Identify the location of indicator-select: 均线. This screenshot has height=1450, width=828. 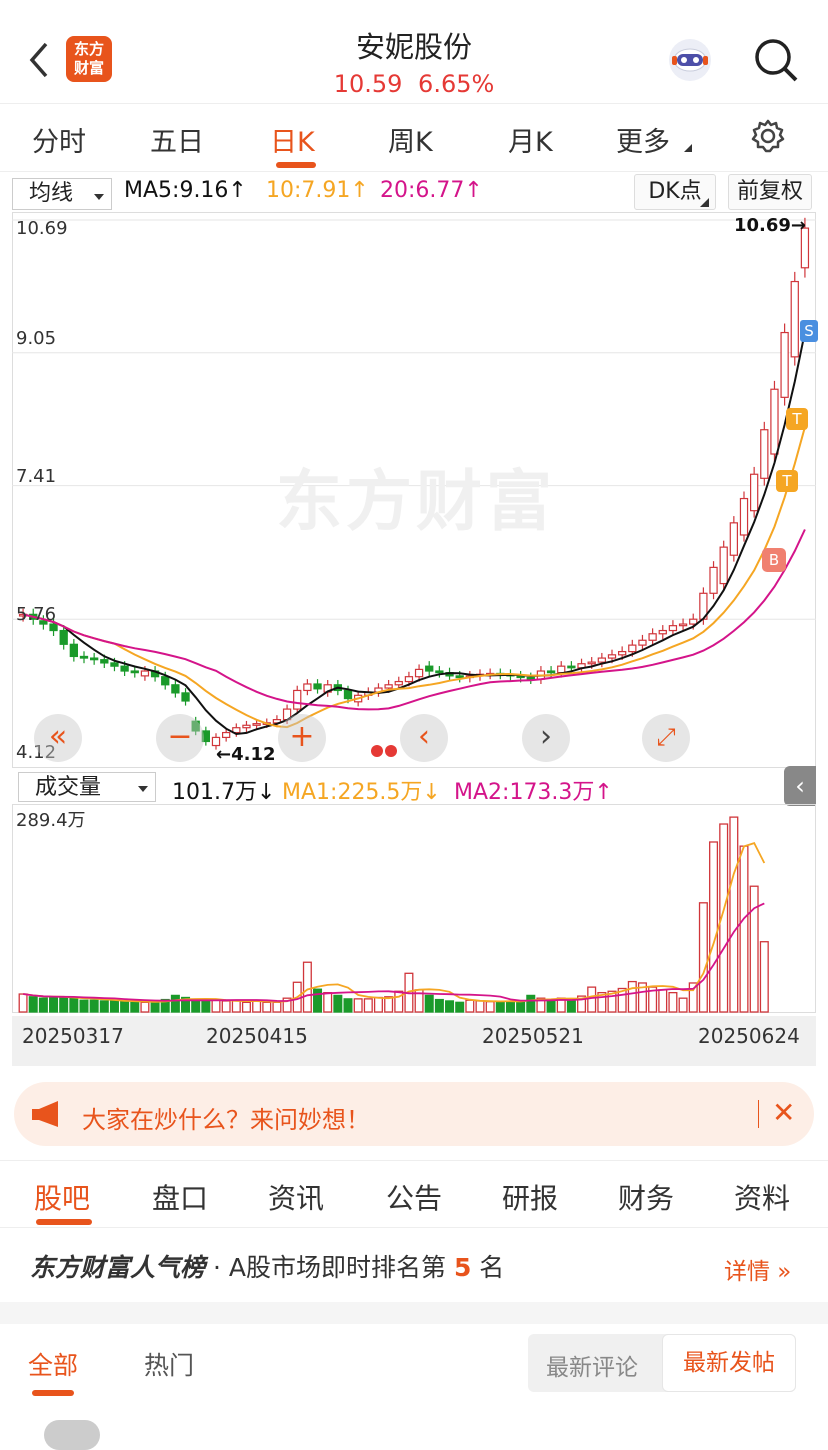
(62, 194).